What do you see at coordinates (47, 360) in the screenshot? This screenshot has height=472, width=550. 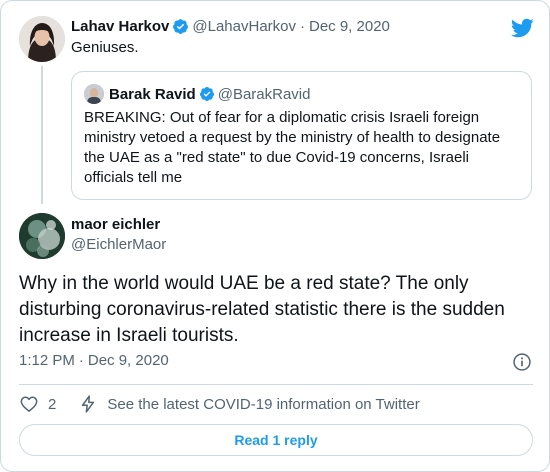 I see `tweet-time: 1:12 PM` at bounding box center [47, 360].